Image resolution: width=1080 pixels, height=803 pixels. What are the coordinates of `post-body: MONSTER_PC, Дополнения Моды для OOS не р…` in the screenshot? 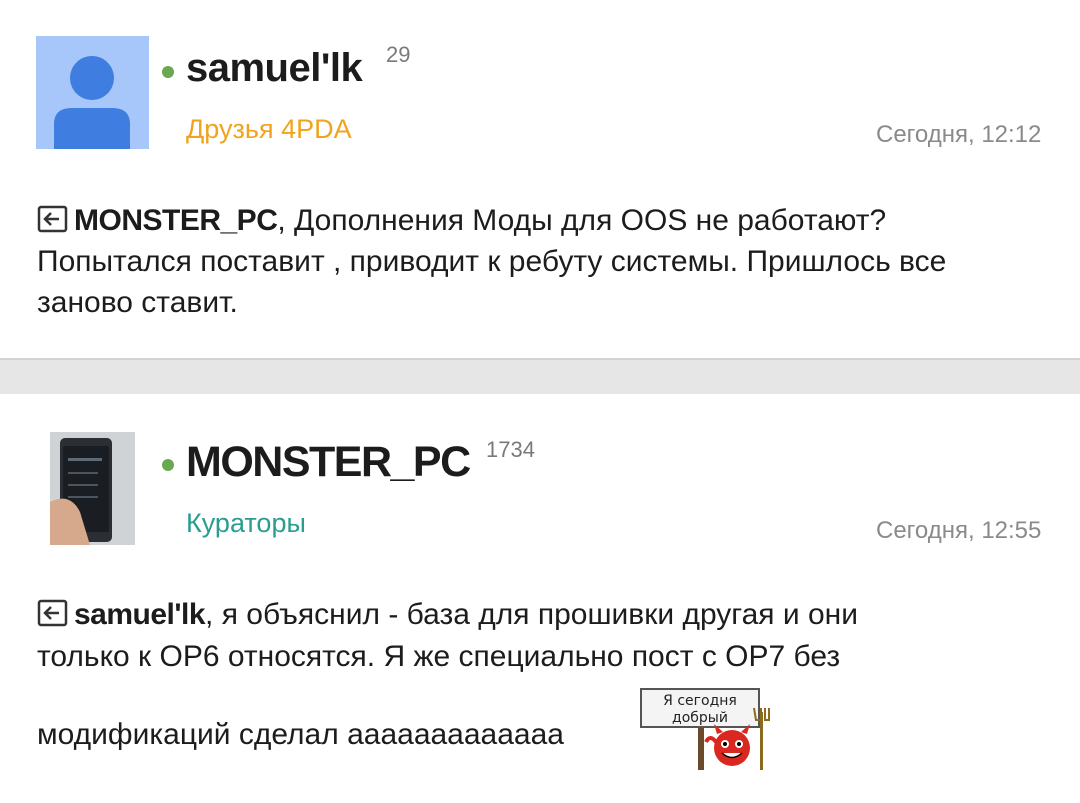 It's located at (542, 261).